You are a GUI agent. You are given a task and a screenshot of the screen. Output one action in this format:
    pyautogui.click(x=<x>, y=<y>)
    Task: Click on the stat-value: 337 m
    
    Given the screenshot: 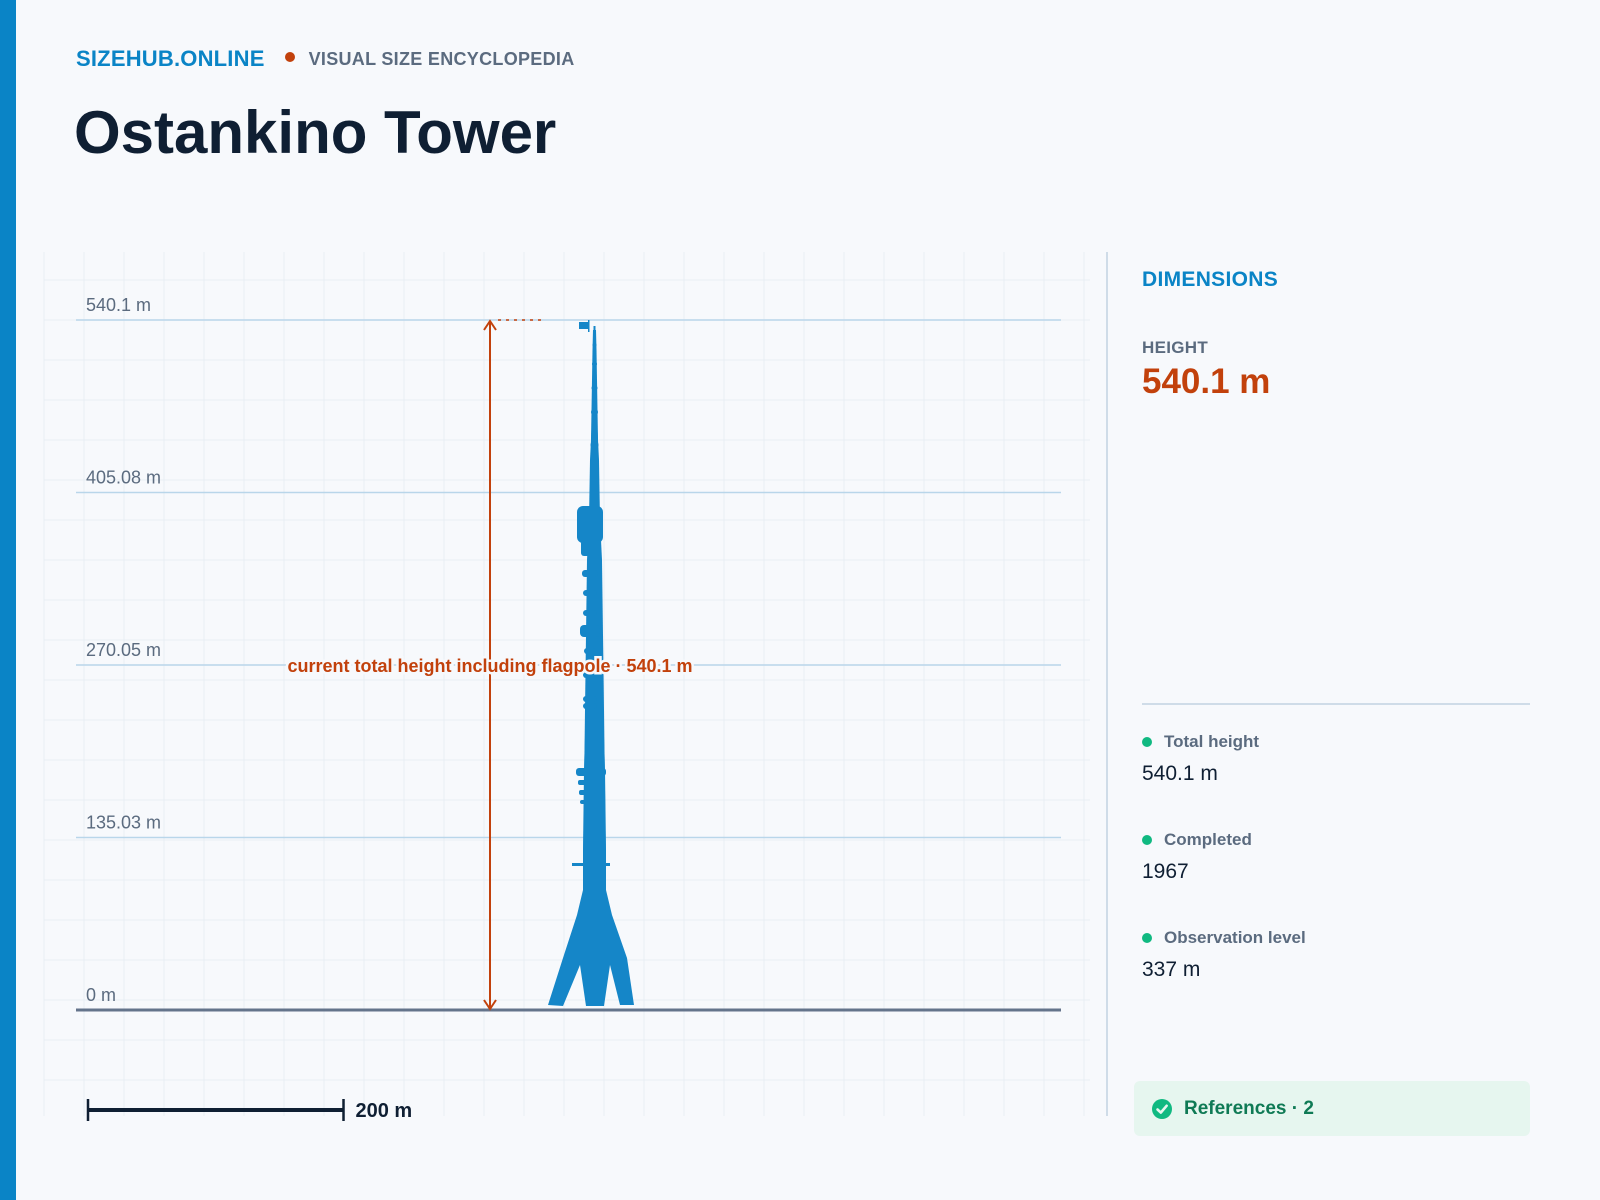 What is the action you would take?
    pyautogui.click(x=1171, y=969)
    